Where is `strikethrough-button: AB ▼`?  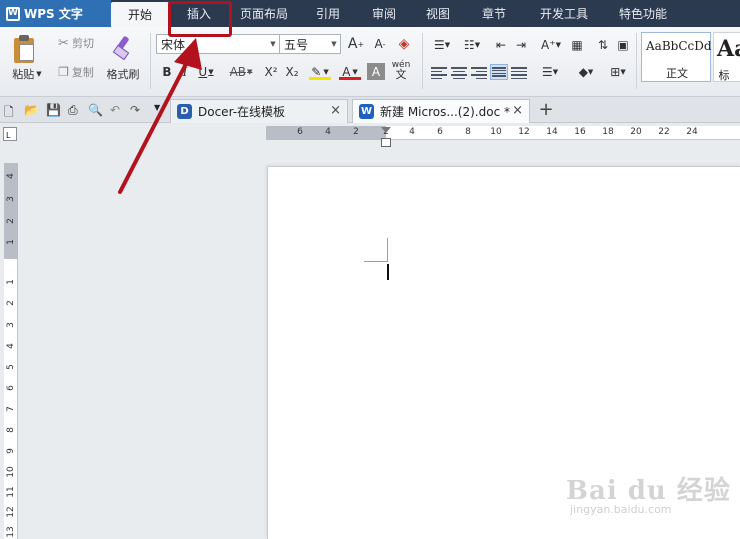
strikethrough-button: AB ▼ is located at coordinates (241, 72).